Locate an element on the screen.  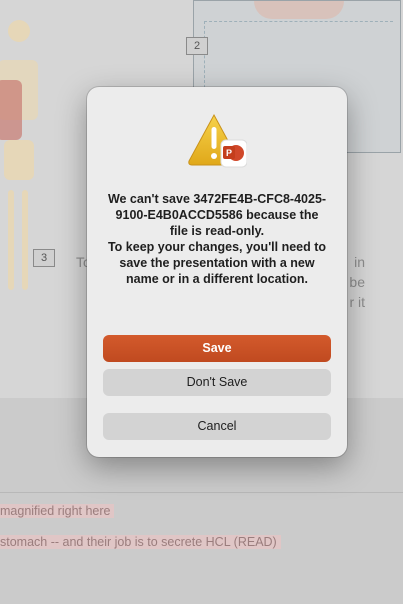
notes-divider is located at coordinates (201, 492).